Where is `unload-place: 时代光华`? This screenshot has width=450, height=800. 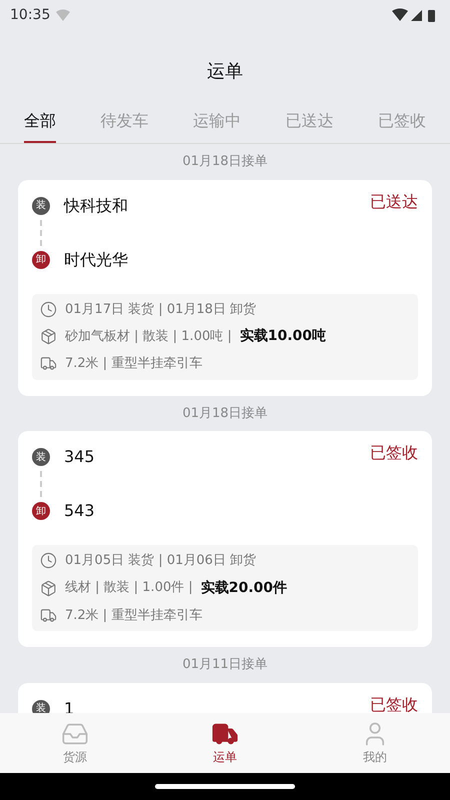 unload-place: 时代光华 is located at coordinates (96, 259).